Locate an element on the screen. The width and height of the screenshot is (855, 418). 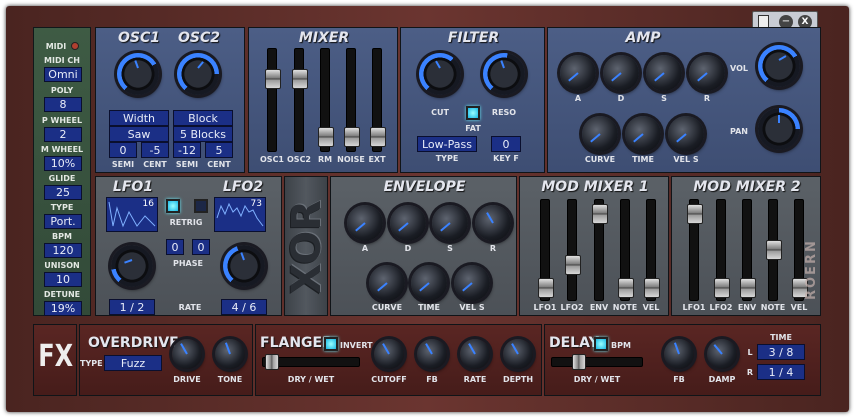
mixer-ext-fader is located at coordinates (378, 100).